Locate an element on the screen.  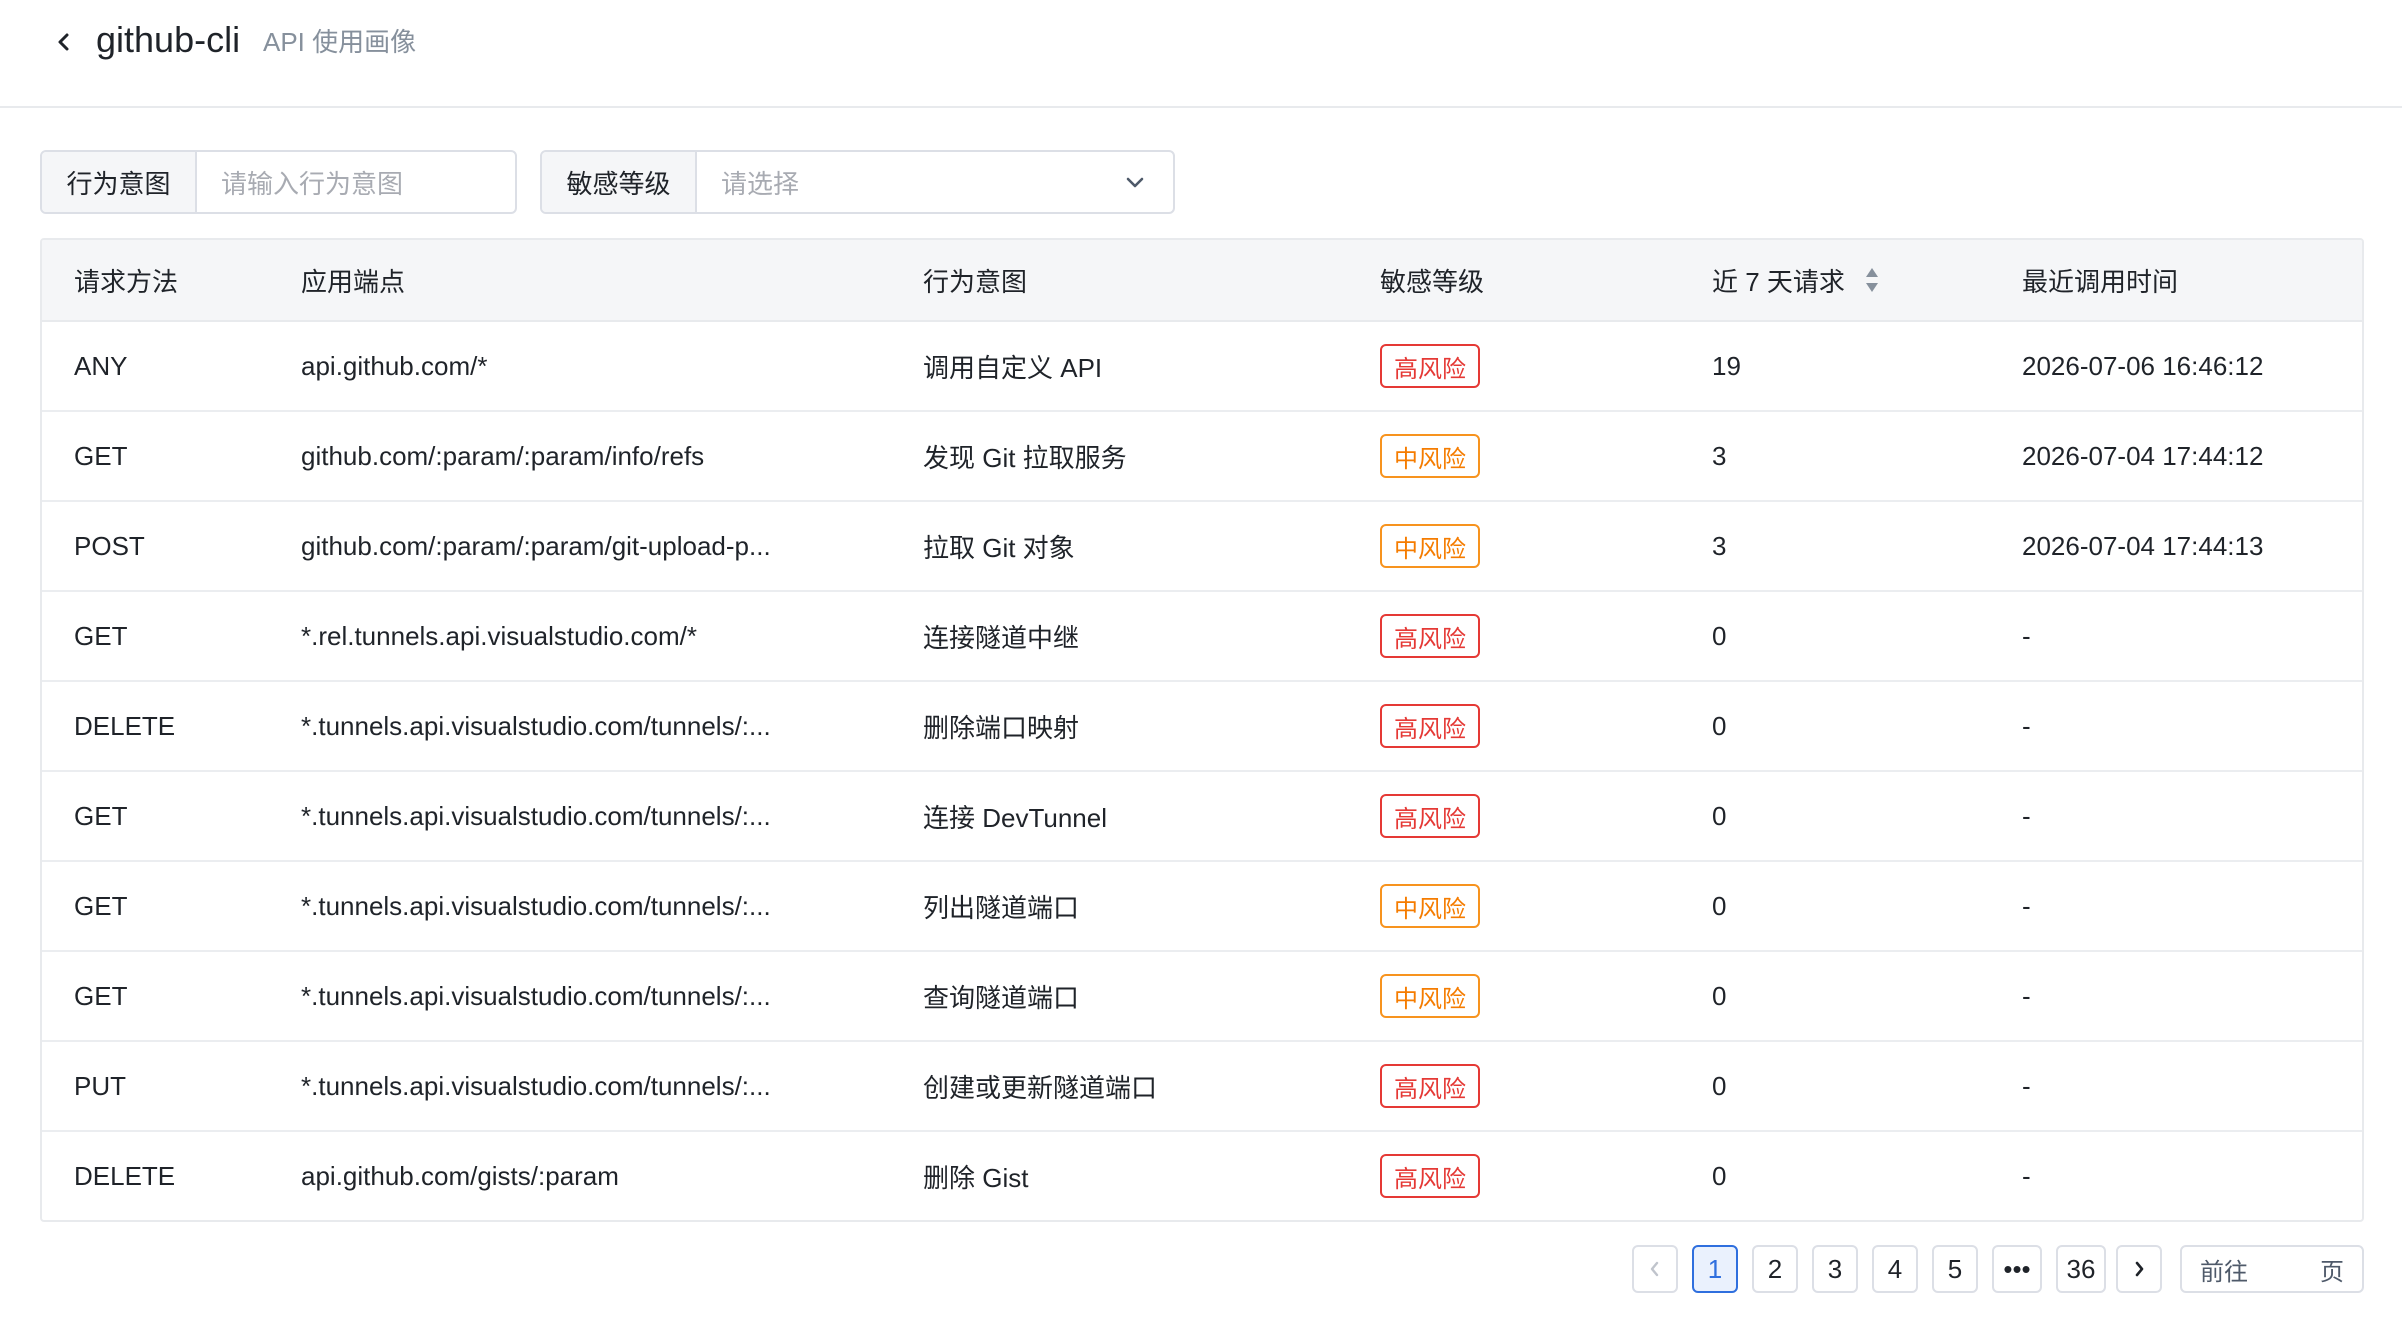
cell-method: PUT is located at coordinates (100, 1085).